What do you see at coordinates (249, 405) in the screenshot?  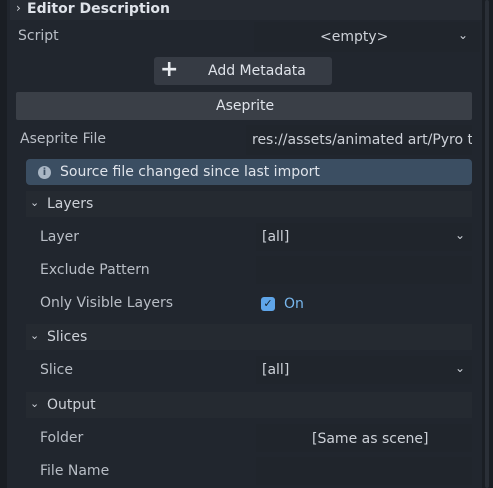 I see `output-group-header: ⌄ Output` at bounding box center [249, 405].